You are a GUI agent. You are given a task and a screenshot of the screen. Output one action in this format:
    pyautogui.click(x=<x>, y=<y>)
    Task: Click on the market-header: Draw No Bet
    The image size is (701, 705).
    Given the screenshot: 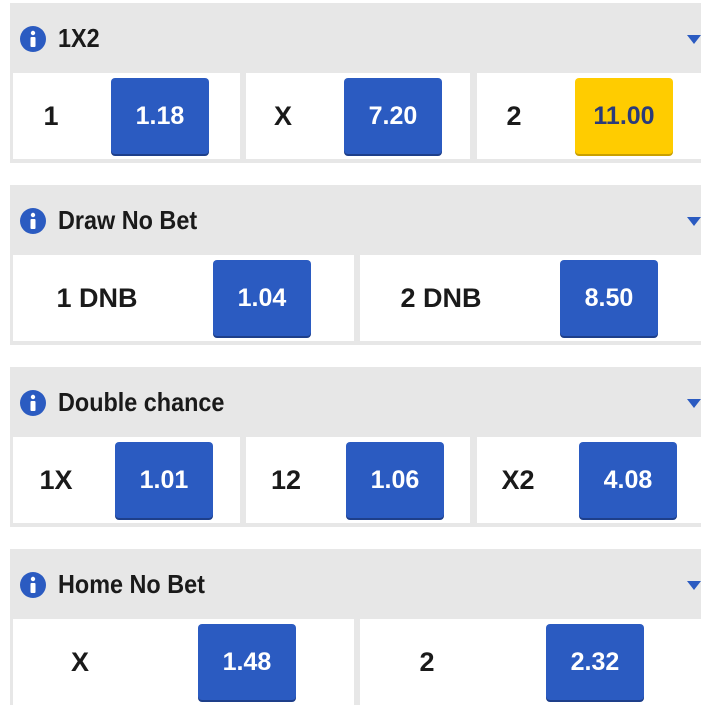 What is the action you would take?
    pyautogui.click(x=355, y=220)
    